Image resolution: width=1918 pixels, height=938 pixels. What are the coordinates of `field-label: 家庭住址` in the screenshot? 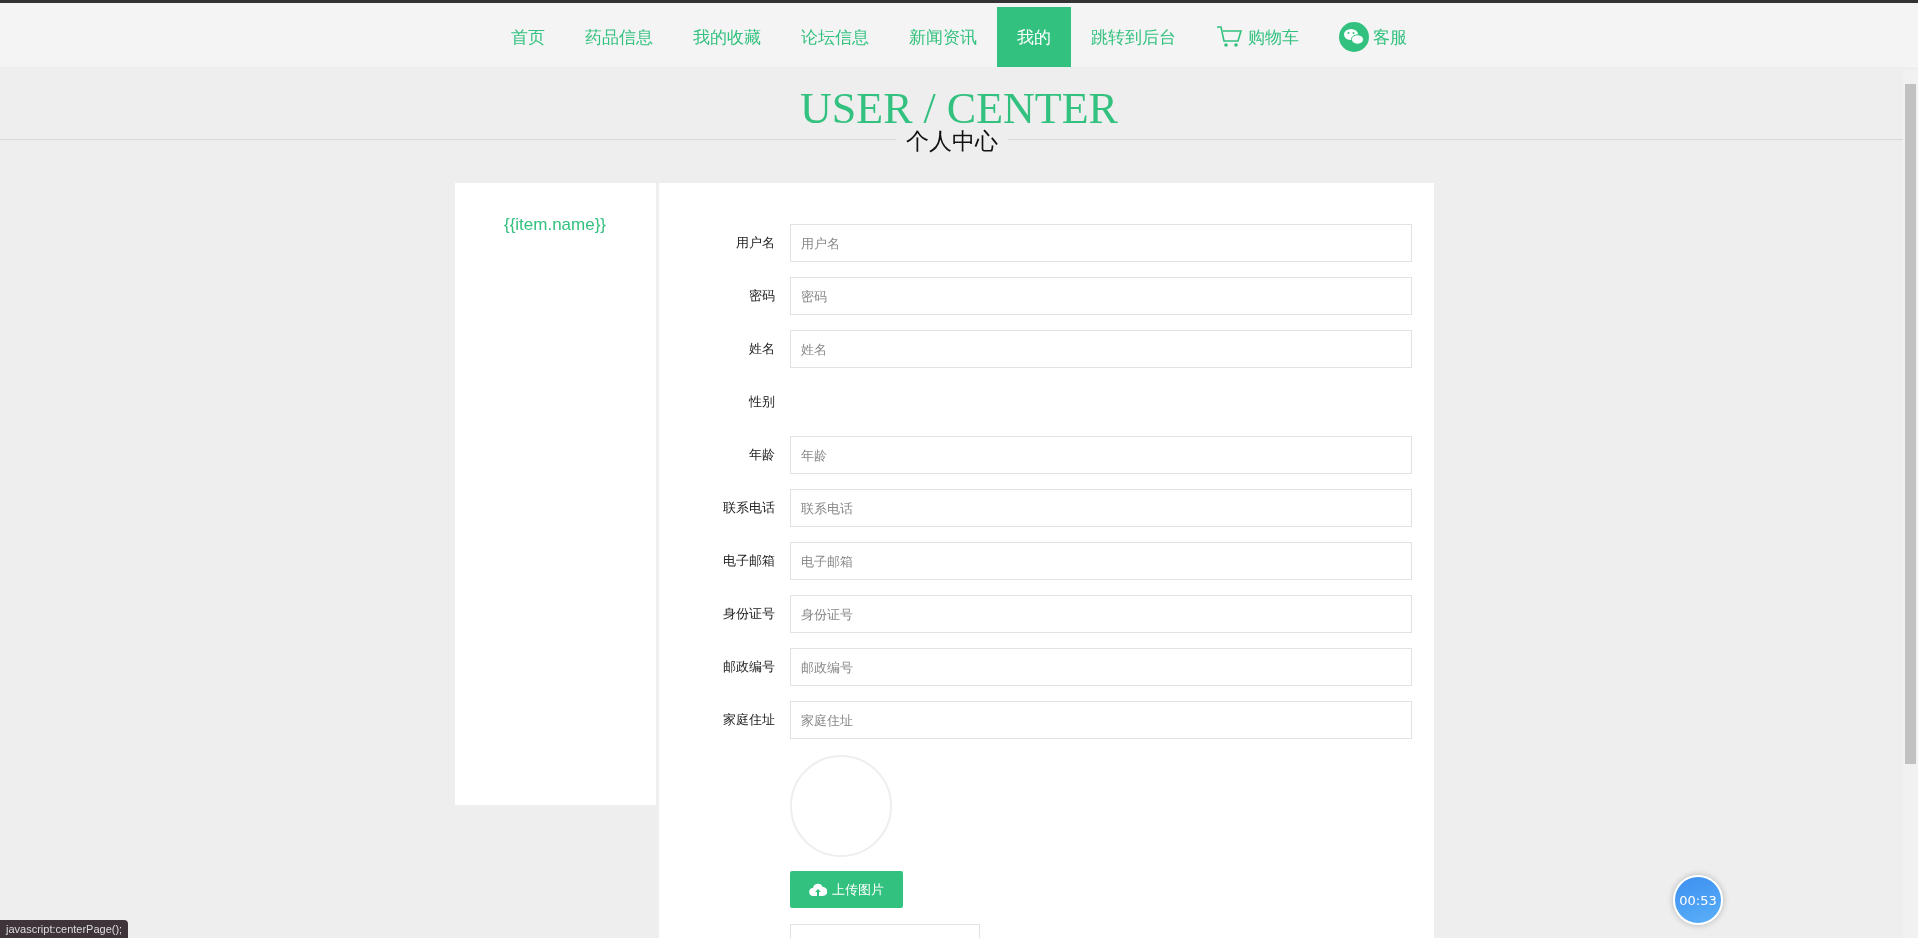 It's located at (748, 720).